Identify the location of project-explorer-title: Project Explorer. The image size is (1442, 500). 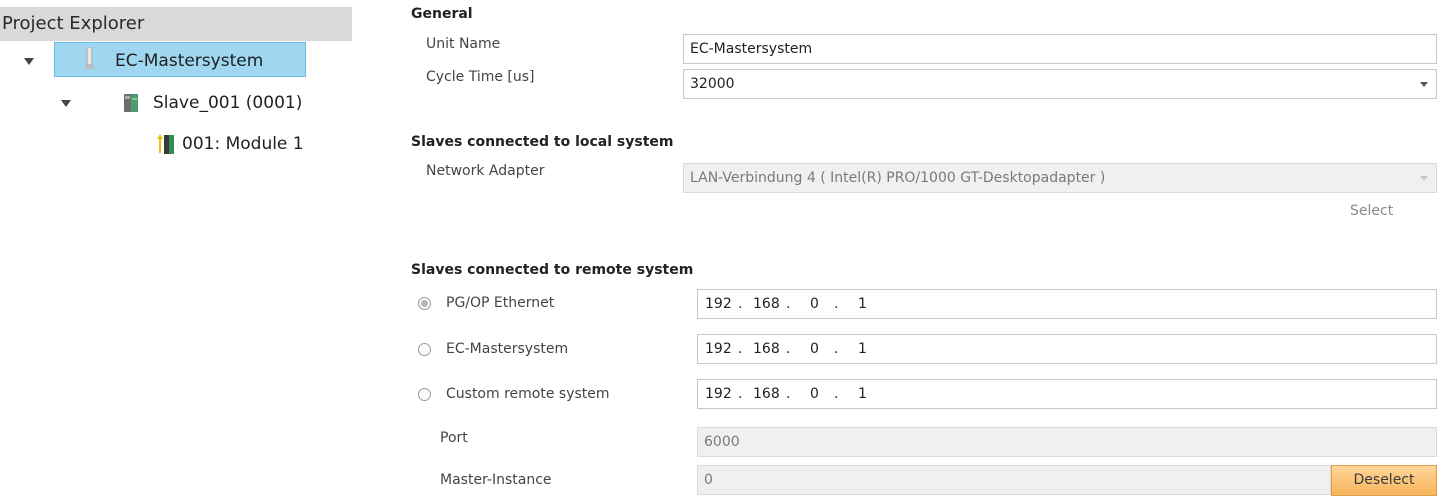
(176, 24).